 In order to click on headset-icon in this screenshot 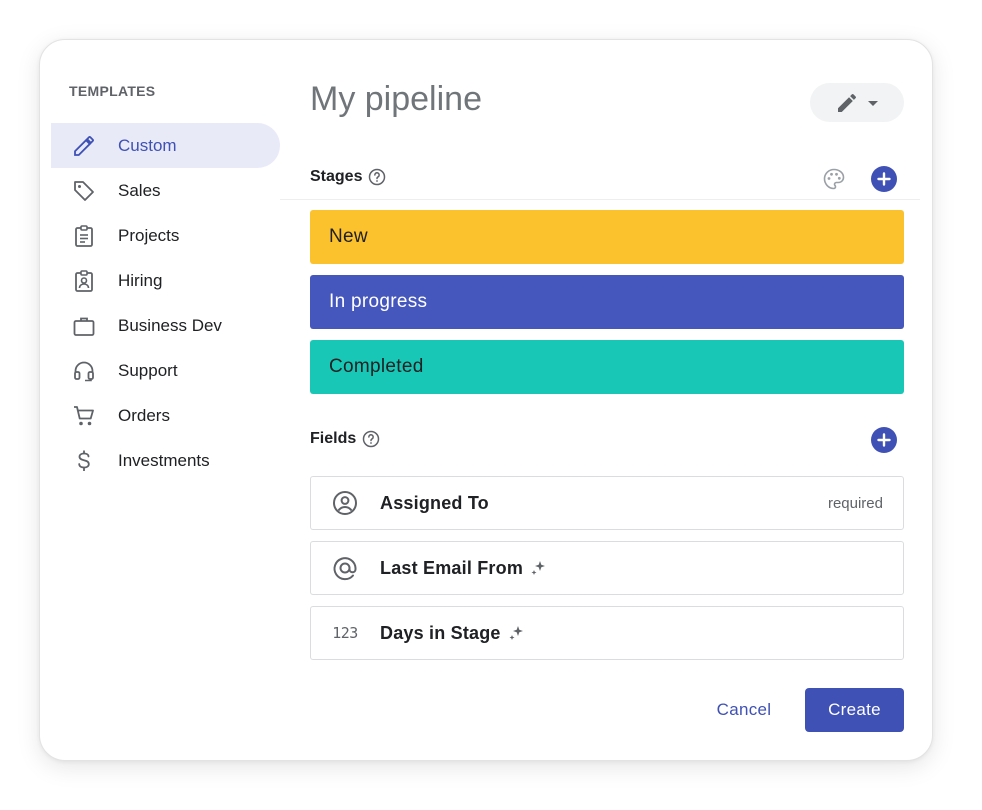, I will do `click(84, 371)`.